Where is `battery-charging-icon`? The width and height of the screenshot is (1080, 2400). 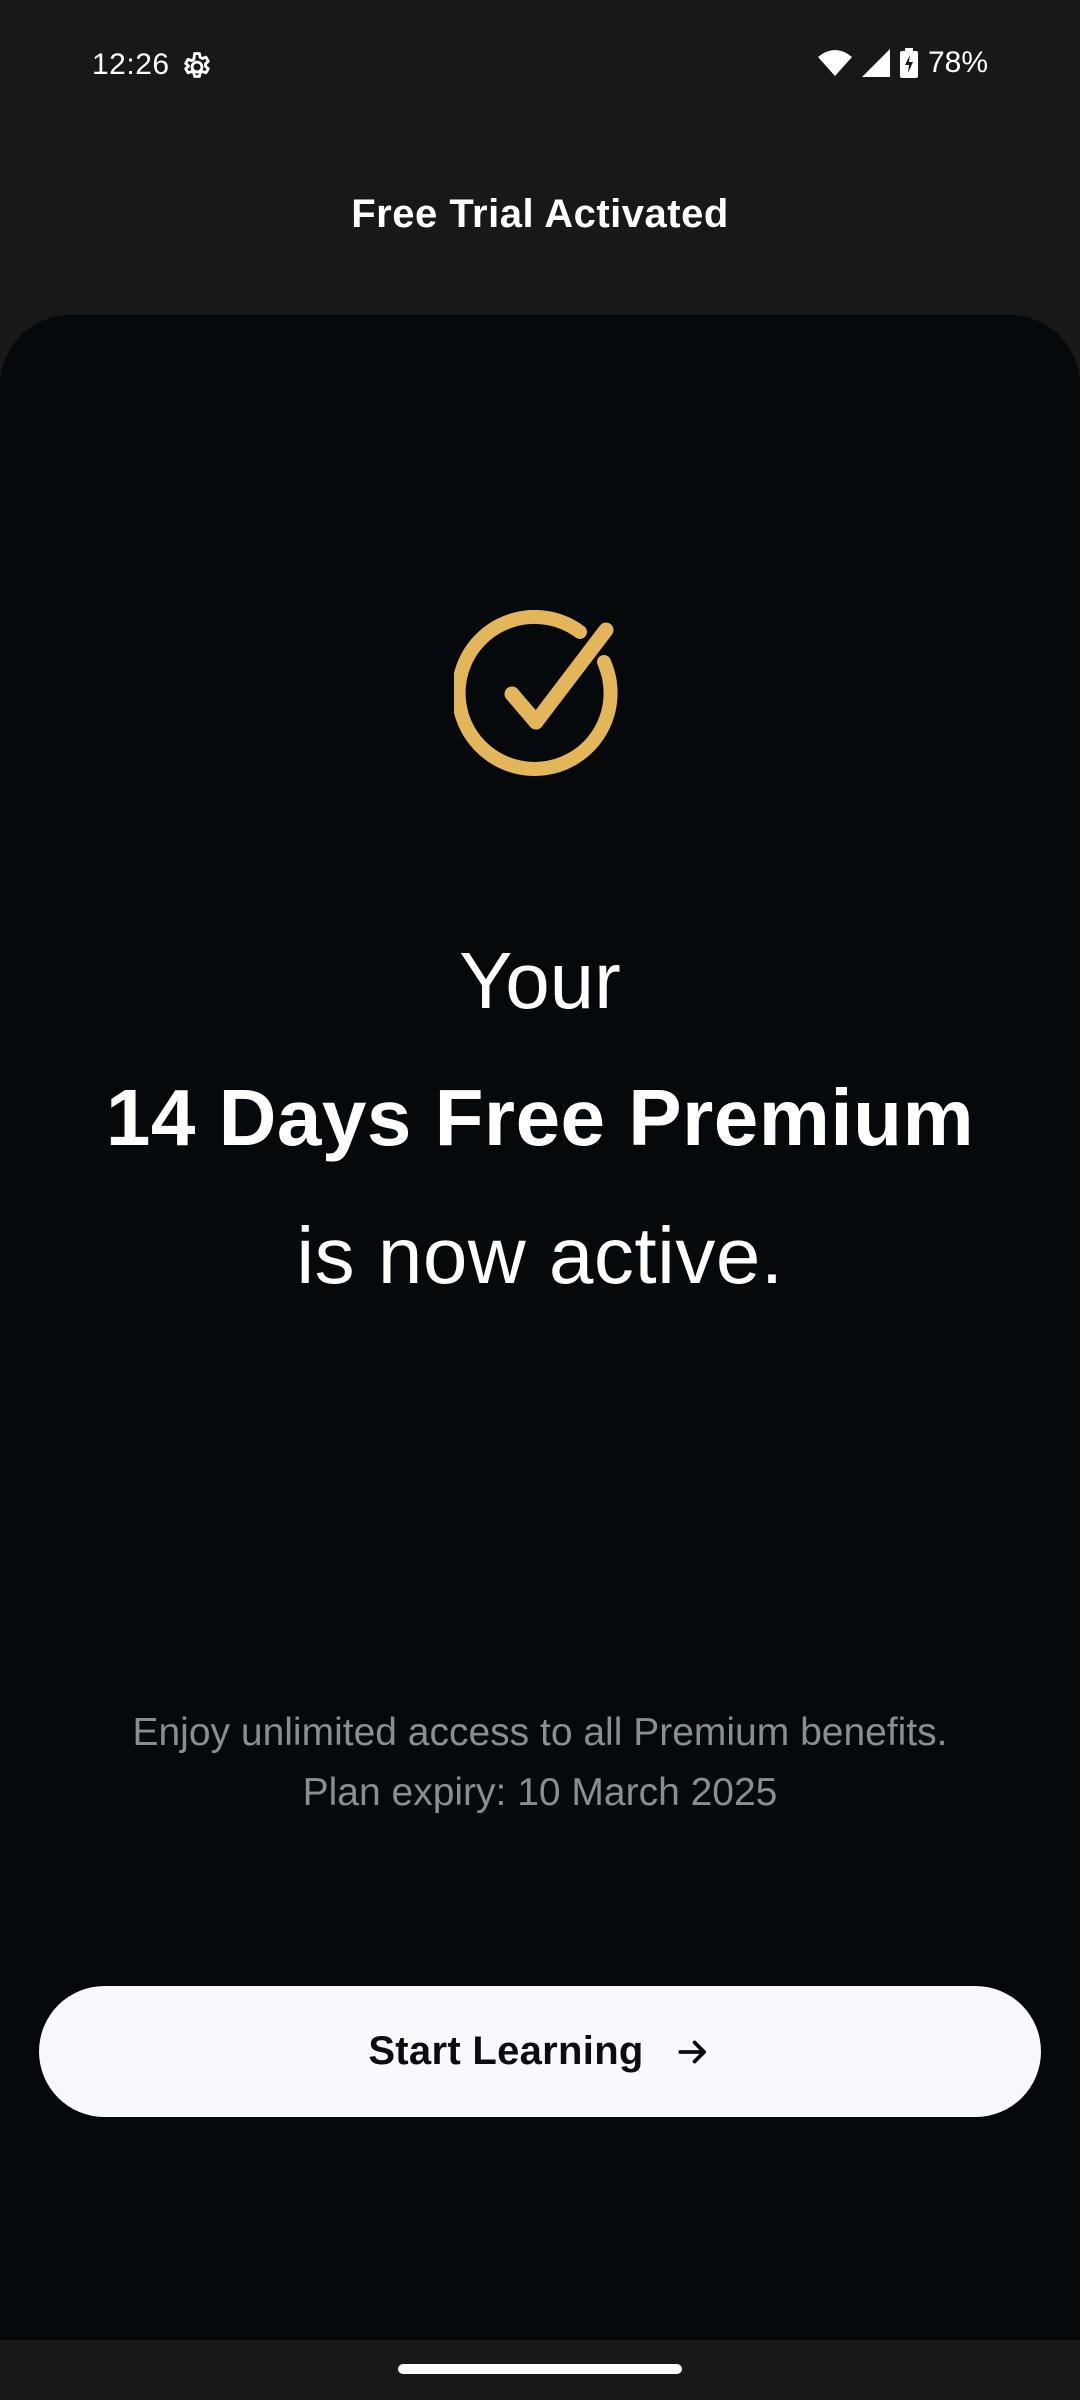
battery-charging-icon is located at coordinates (908, 63).